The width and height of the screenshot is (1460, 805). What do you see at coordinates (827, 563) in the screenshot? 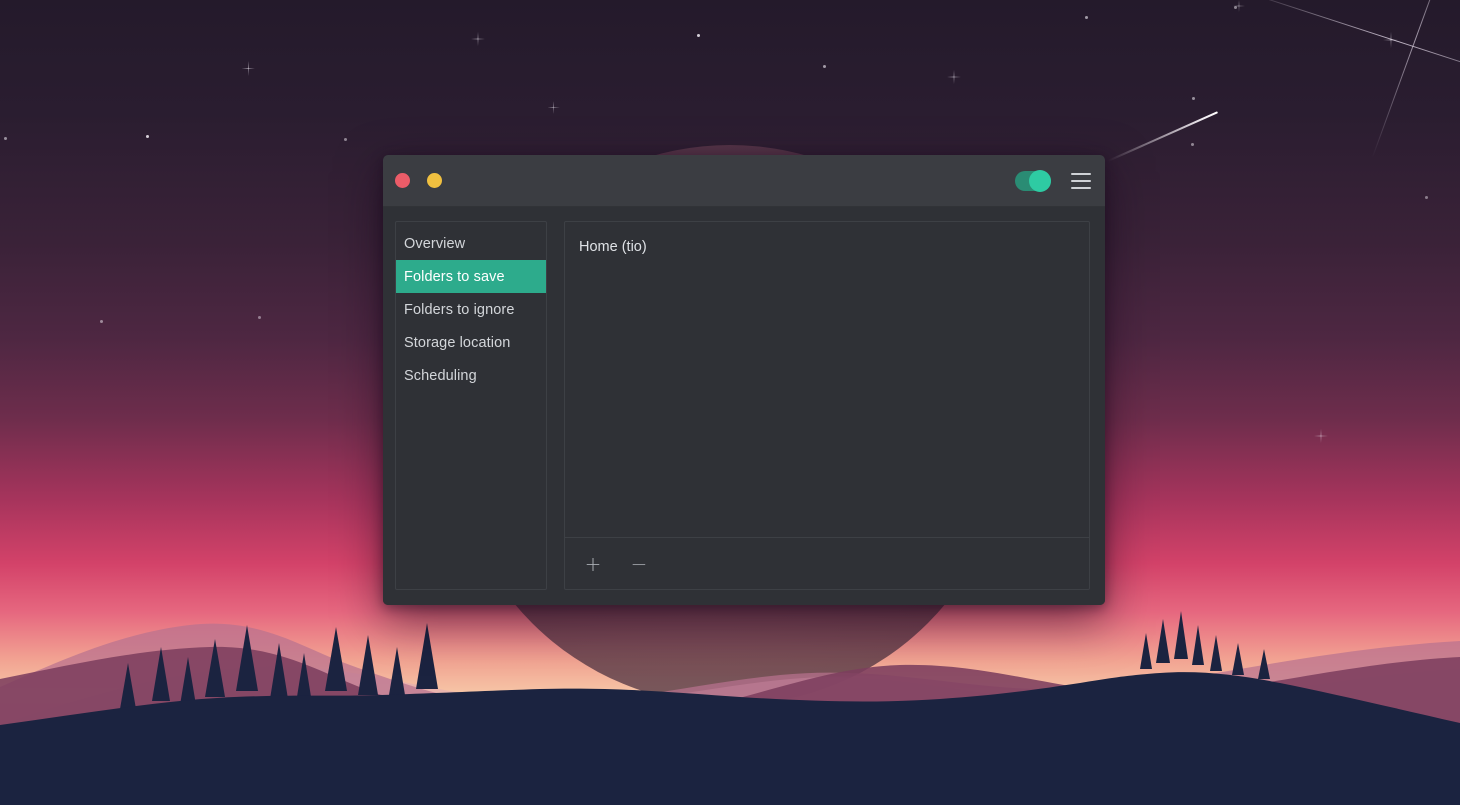
I see `list-action-toolbar: + −` at bounding box center [827, 563].